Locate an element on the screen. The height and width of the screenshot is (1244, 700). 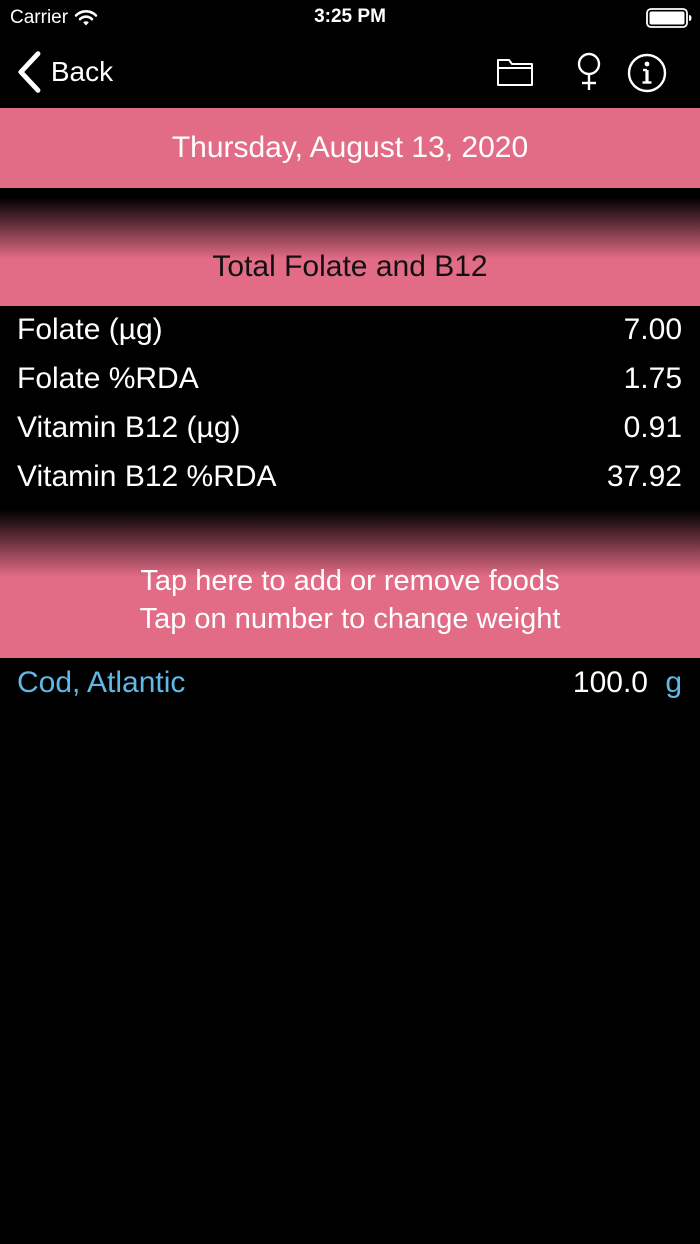
totals-section-header: Total Folate and B12 is located at coordinates (350, 247).